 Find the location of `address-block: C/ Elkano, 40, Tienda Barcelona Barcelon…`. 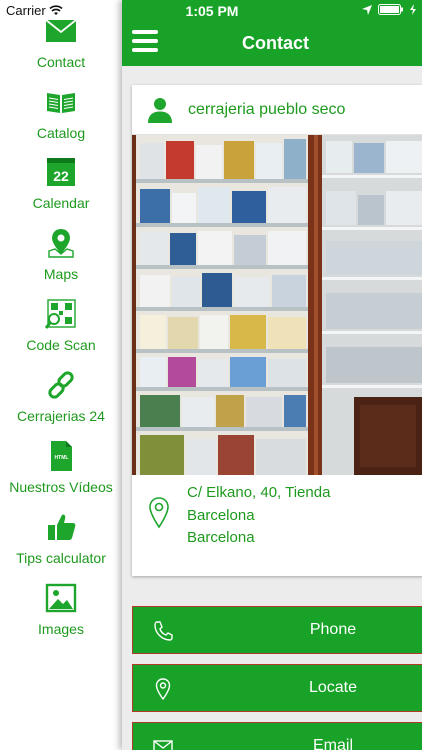

address-block: C/ Elkano, 40, Tienda Barcelona Barcelon… is located at coordinates (277, 525).